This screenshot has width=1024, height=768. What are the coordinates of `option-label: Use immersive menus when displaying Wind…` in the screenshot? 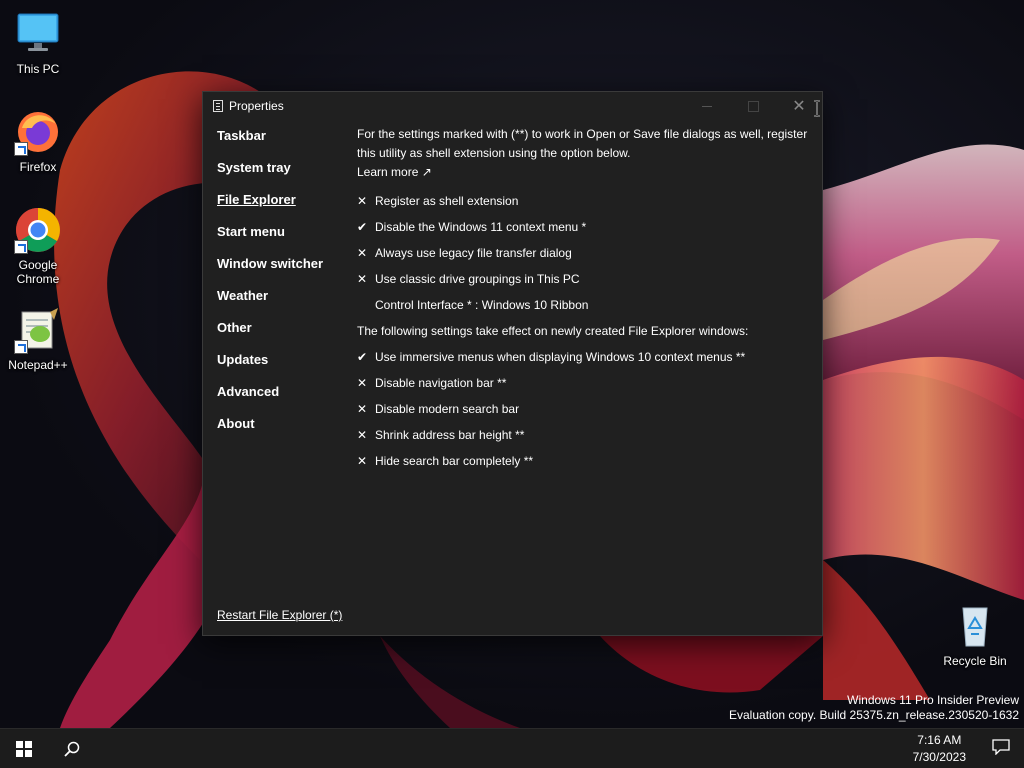 It's located at (560, 357).